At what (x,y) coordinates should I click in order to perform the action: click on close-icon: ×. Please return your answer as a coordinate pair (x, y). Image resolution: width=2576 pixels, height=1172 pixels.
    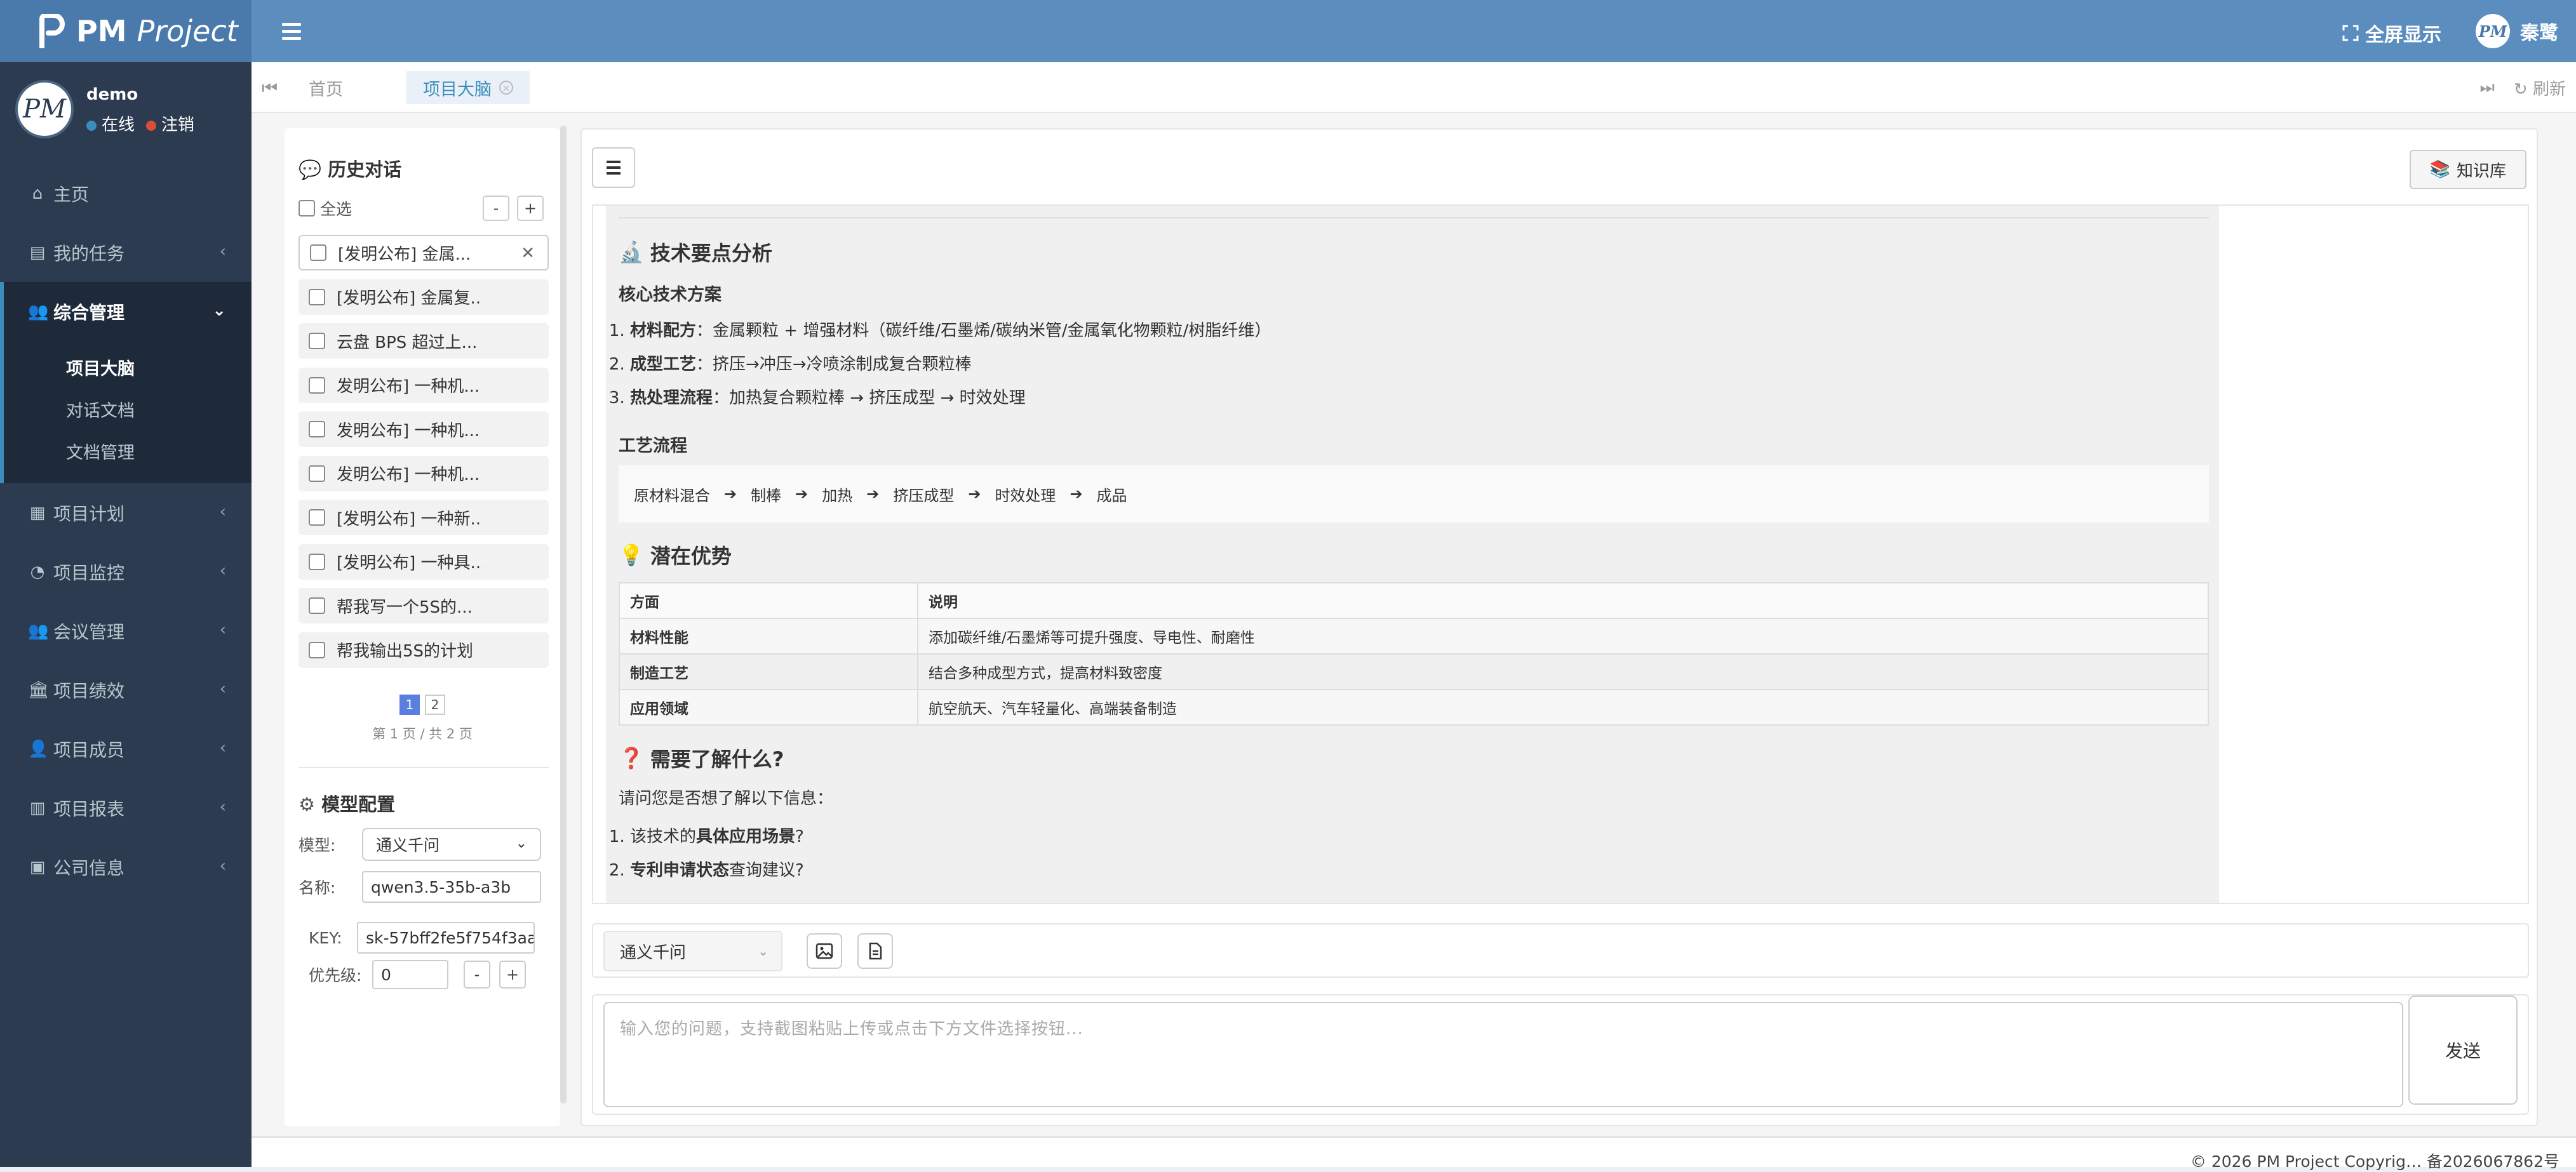
    Looking at the image, I should click on (506, 88).